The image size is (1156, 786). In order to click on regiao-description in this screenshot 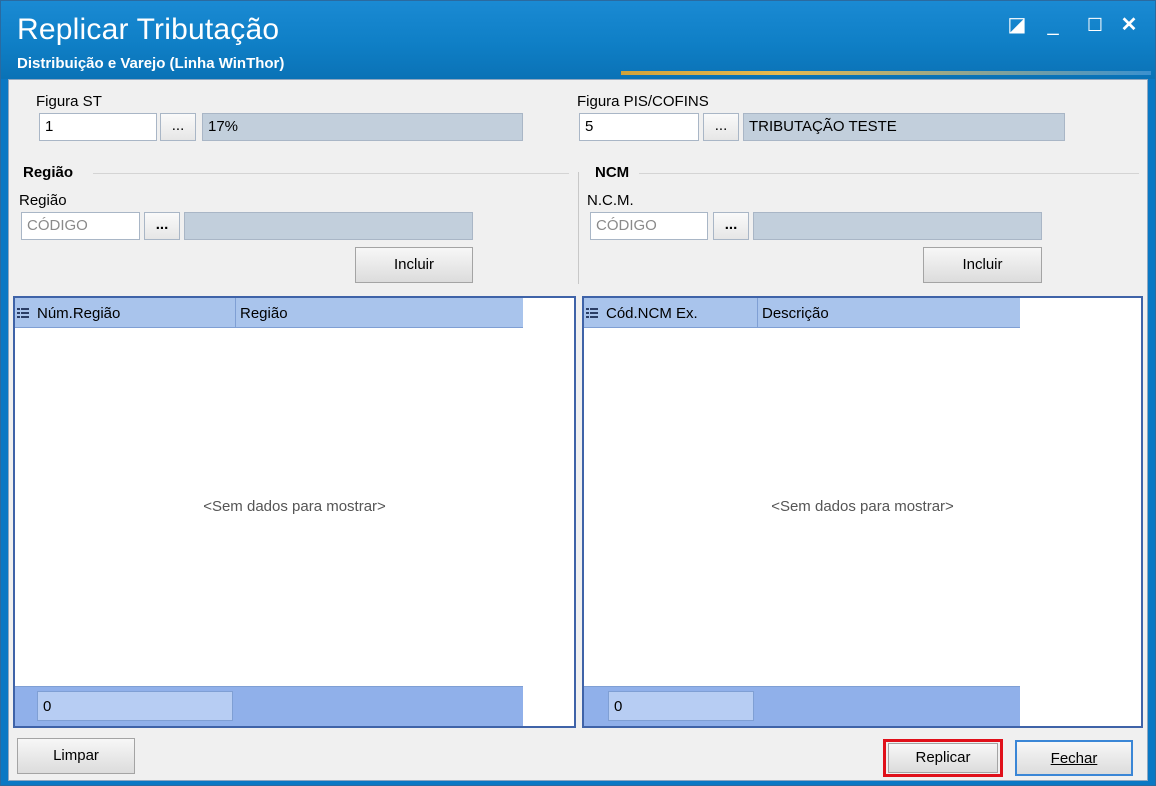, I will do `click(328, 226)`.